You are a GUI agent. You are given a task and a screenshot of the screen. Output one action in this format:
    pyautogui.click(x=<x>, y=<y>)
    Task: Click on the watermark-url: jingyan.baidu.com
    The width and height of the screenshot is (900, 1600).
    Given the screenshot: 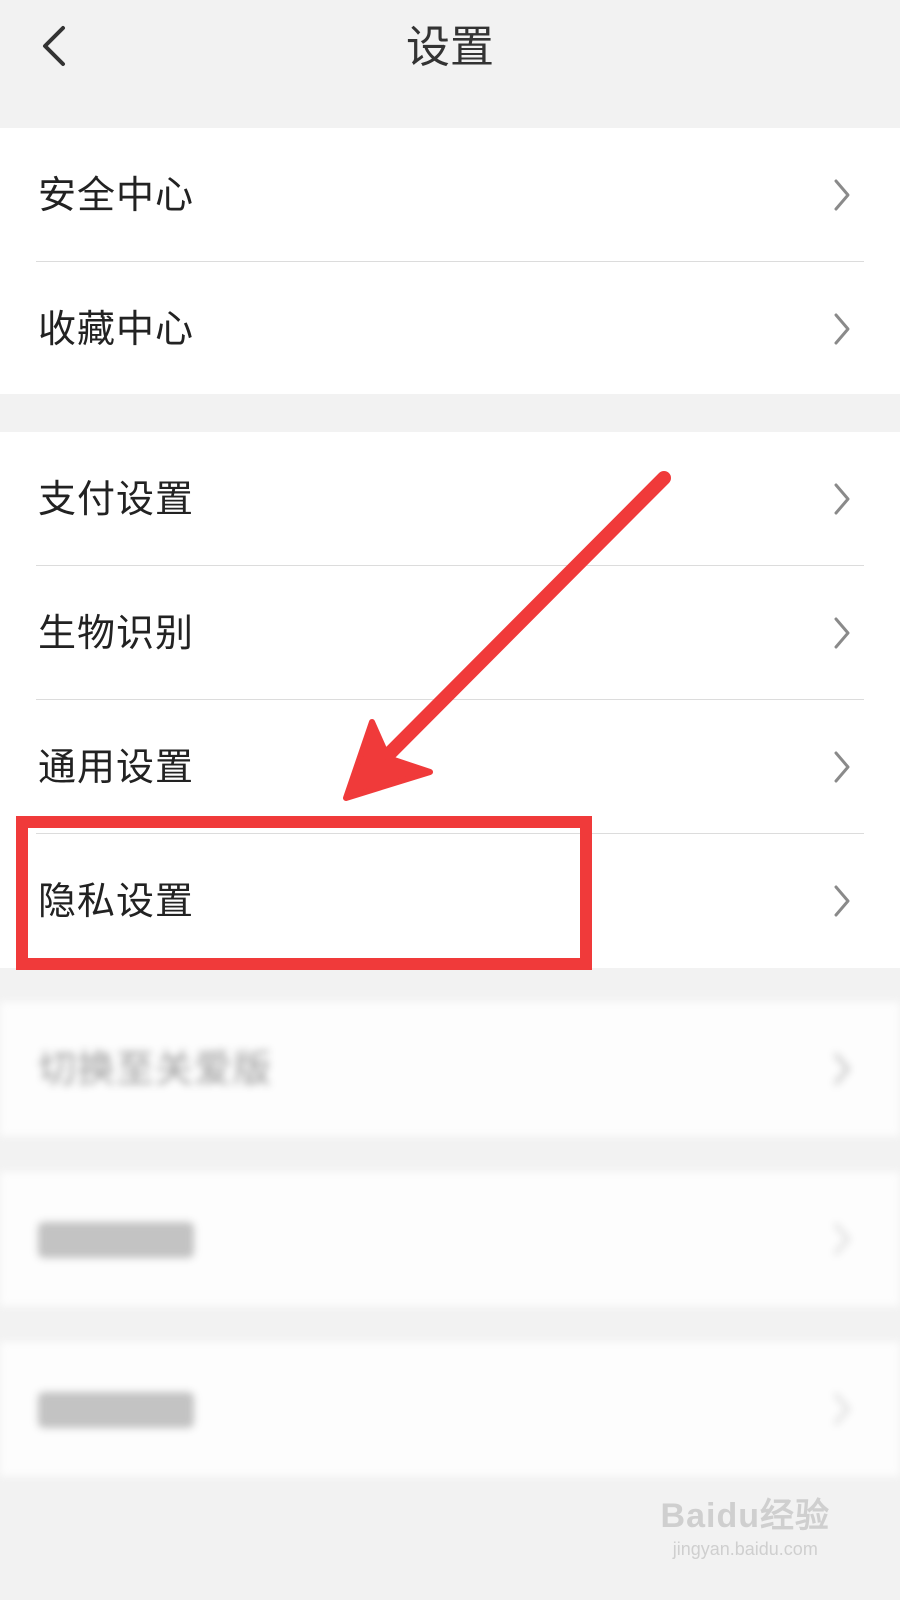 What is the action you would take?
    pyautogui.click(x=745, y=1549)
    